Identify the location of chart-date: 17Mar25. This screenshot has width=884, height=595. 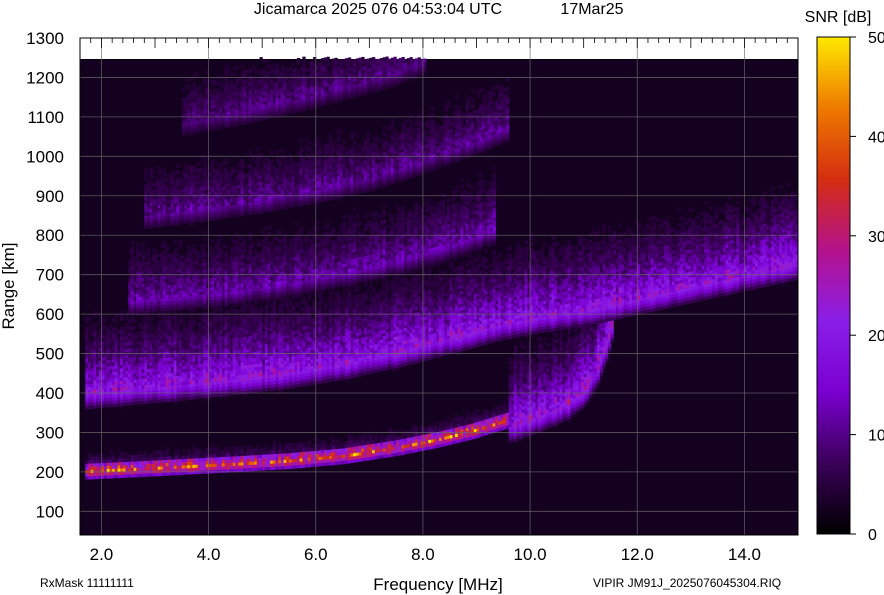
(591, 9).